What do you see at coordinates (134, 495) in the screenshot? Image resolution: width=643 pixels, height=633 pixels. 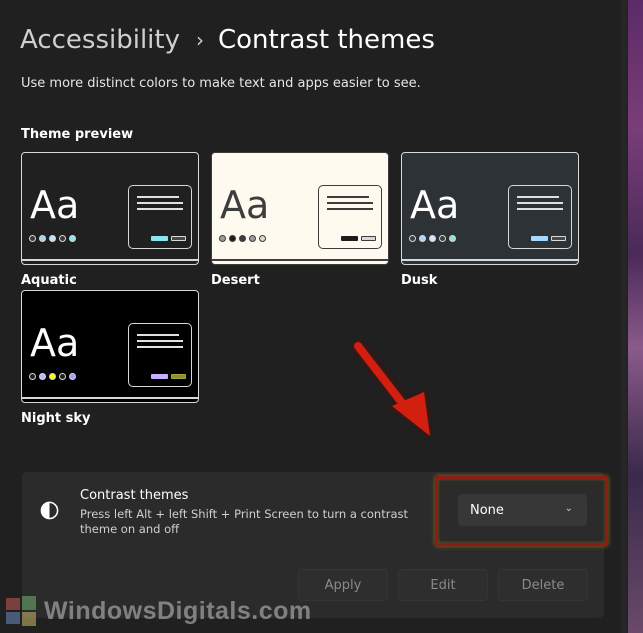 I see `contrast-themes-title: Contrast themes` at bounding box center [134, 495].